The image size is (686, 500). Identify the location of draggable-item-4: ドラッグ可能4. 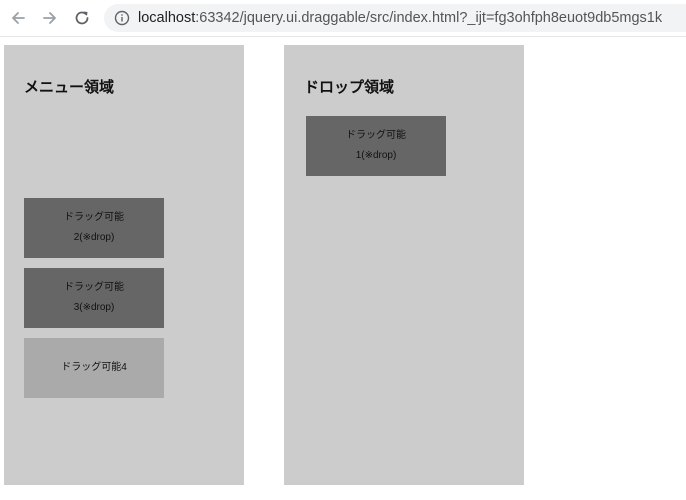
(94, 368).